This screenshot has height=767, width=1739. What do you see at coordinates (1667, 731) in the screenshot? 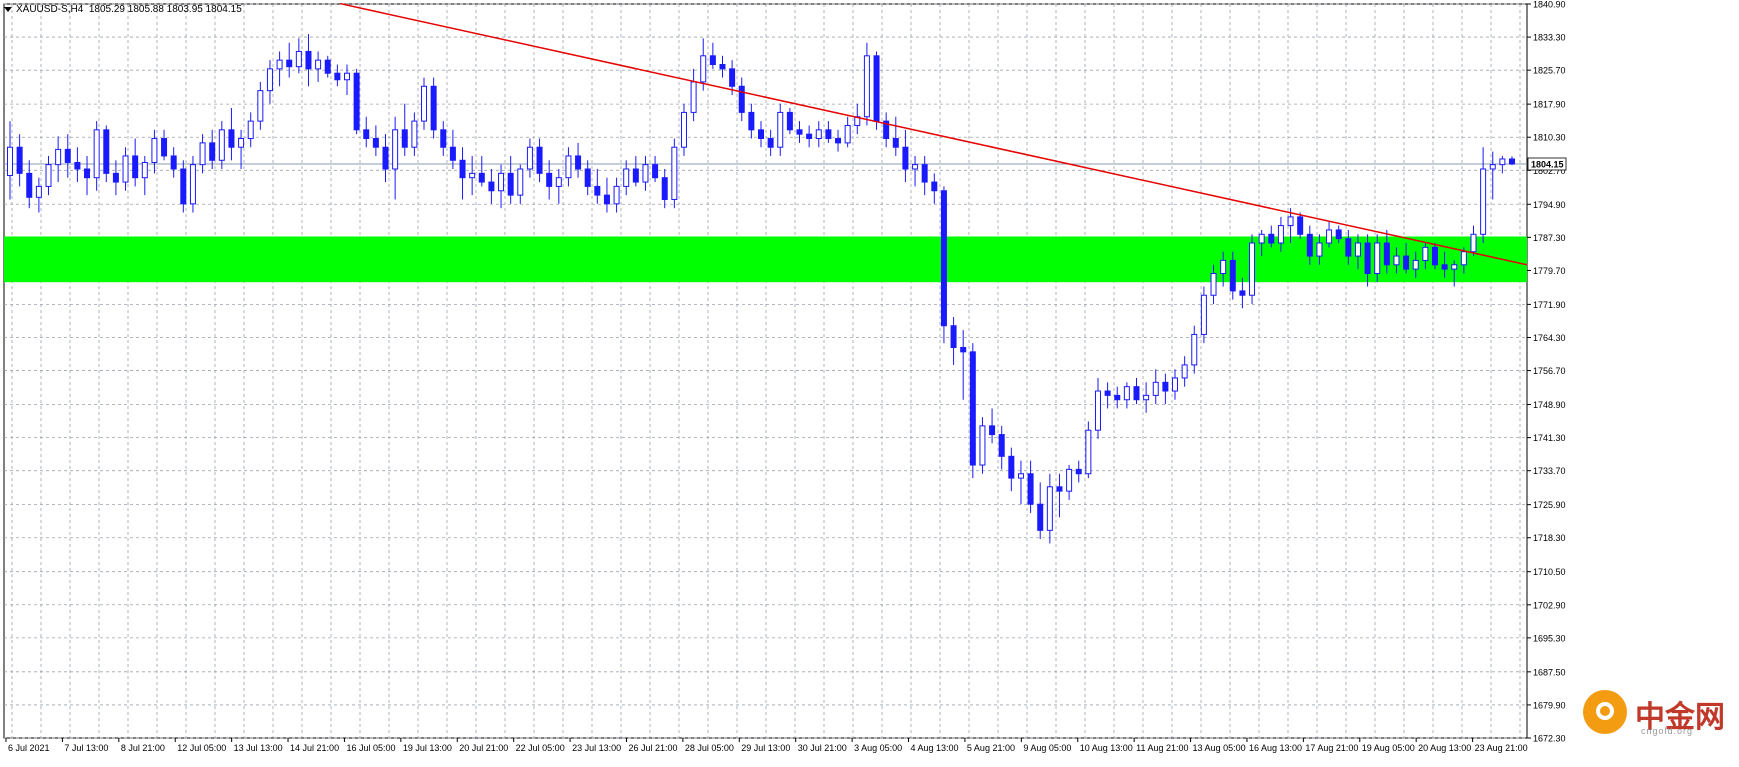
I see `watermark-sub: cngold.org` at bounding box center [1667, 731].